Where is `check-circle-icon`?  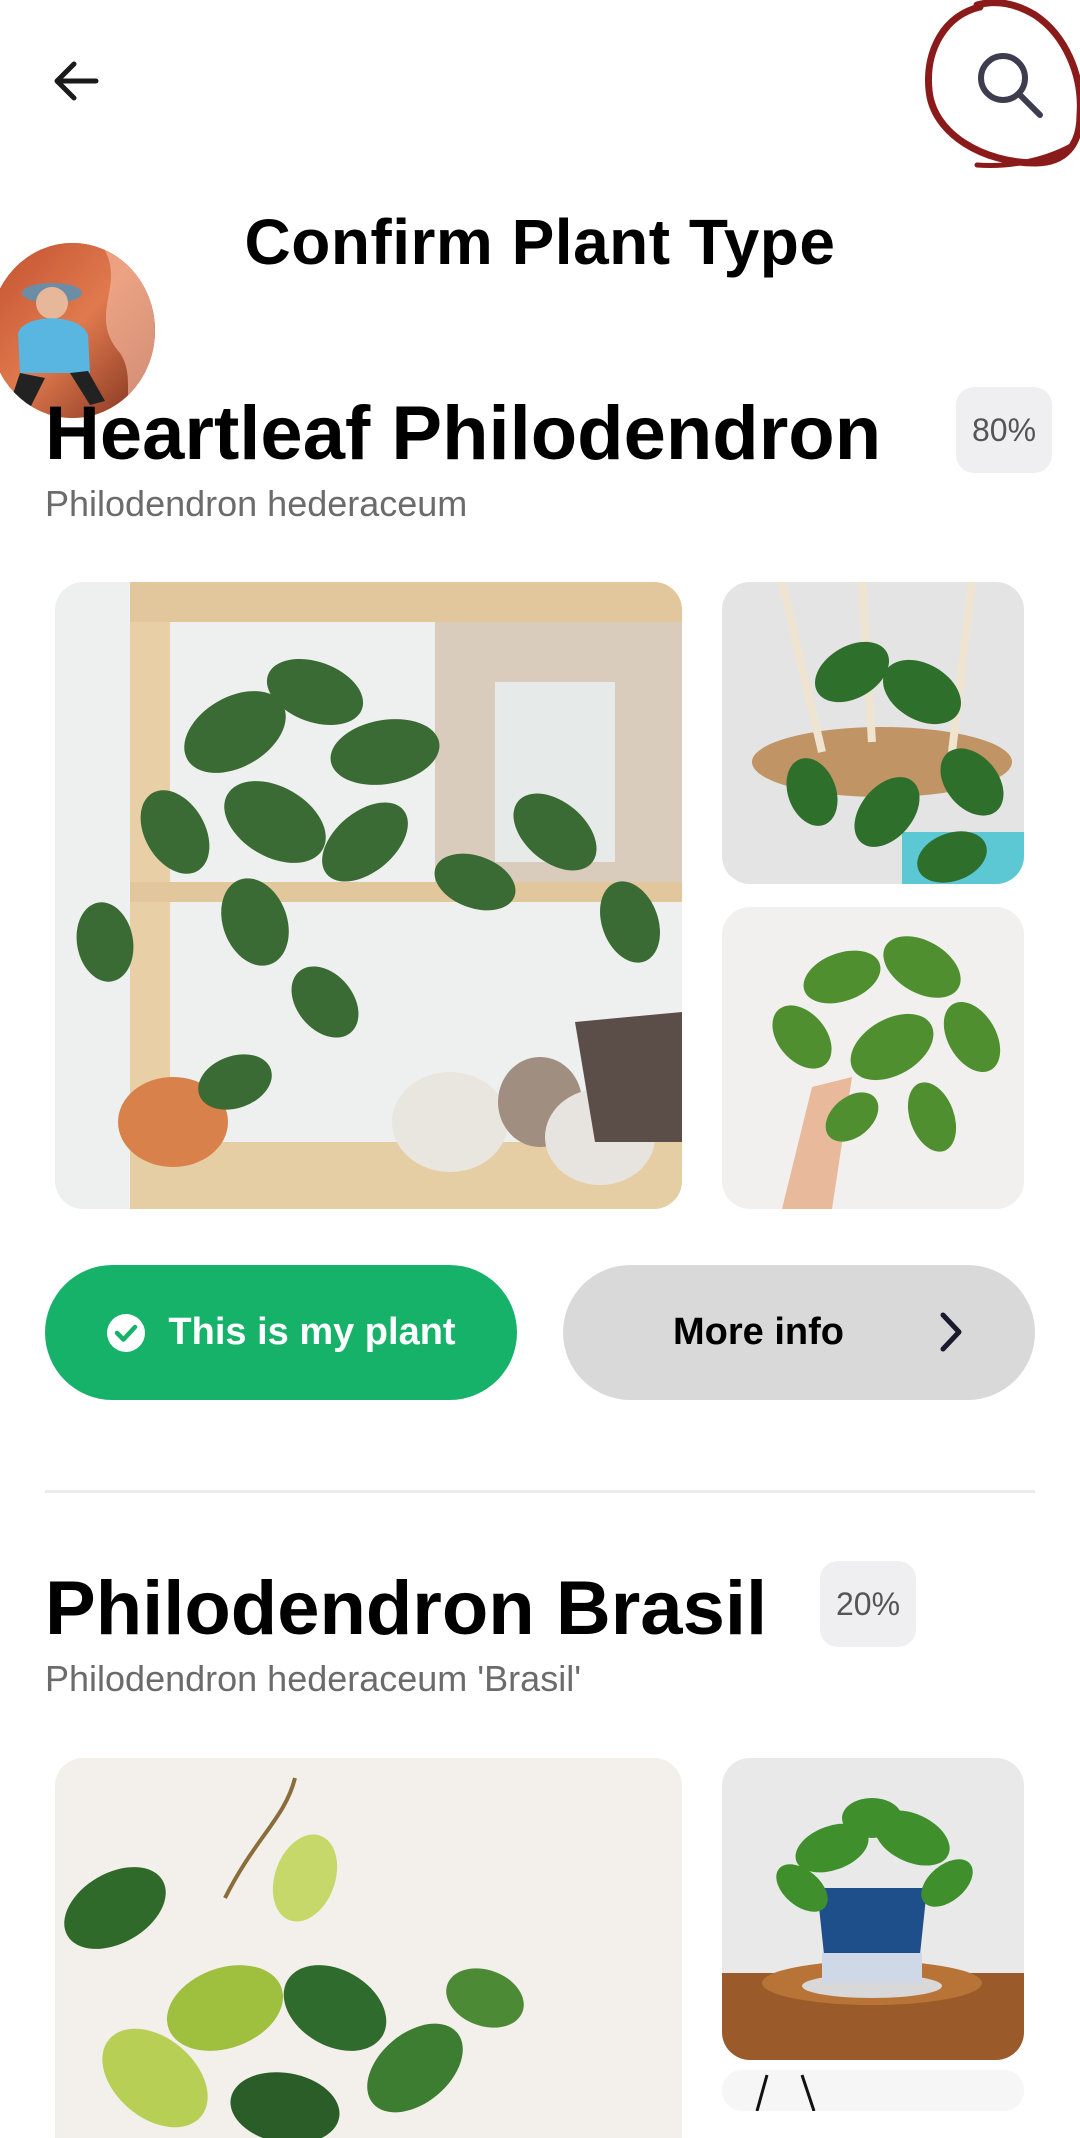 check-circle-icon is located at coordinates (126, 1332).